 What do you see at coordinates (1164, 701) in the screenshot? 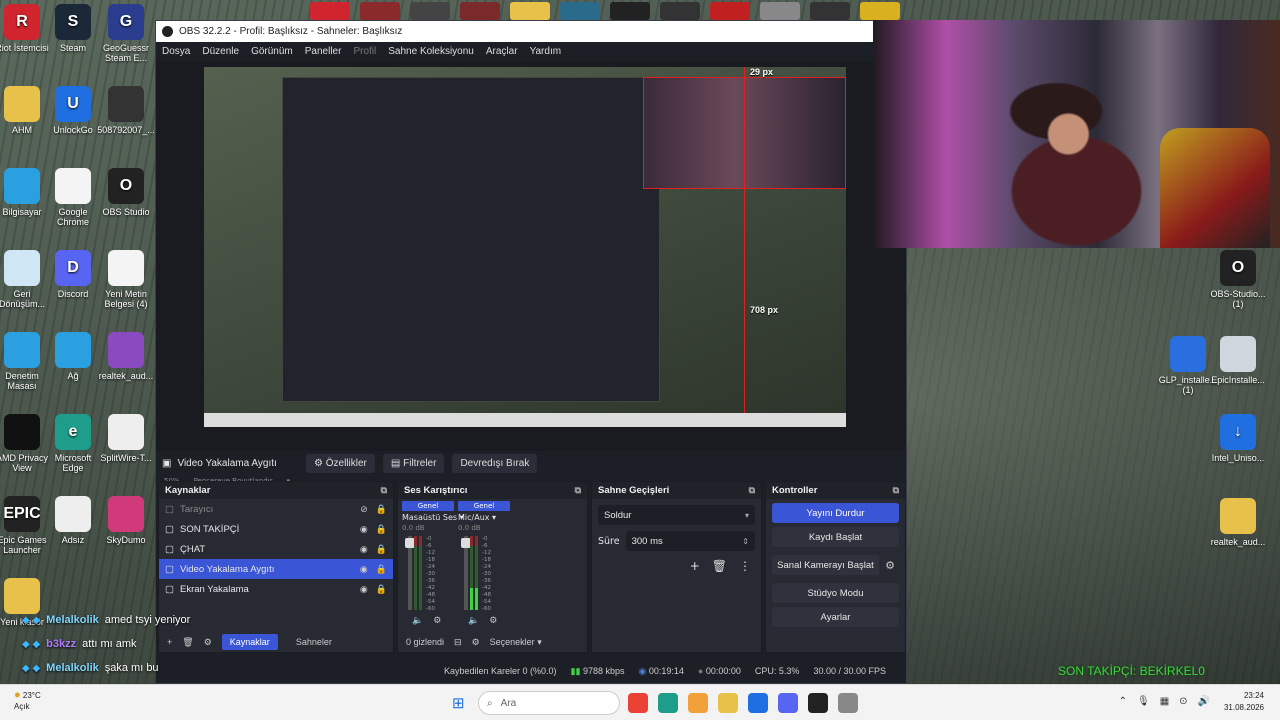
I see `app-tray-icon: ▦` at bounding box center [1164, 701].